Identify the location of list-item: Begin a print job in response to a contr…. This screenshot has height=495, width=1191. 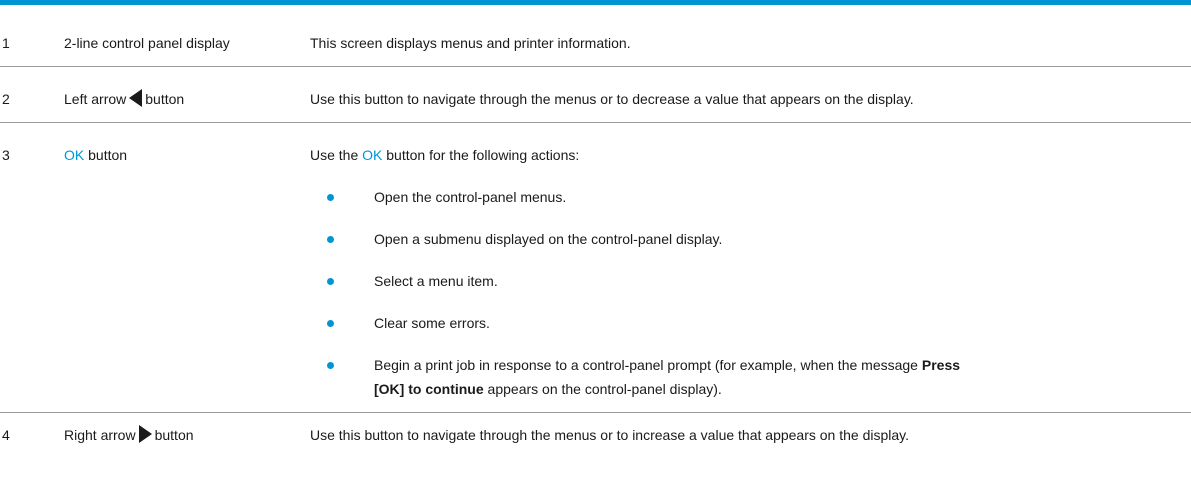
(750, 377).